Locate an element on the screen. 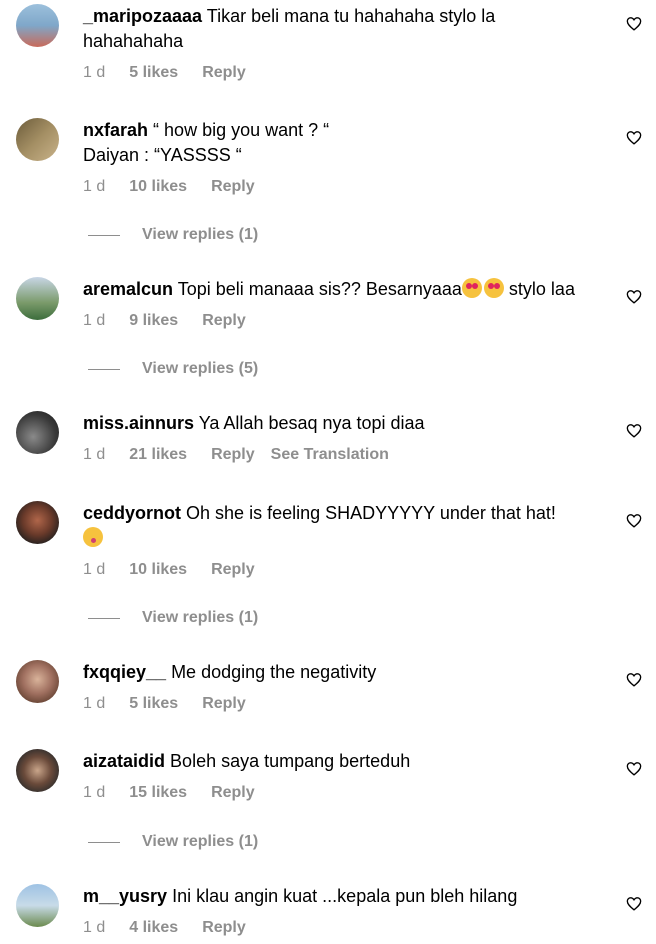 This screenshot has height=944, width=656. username: fxqqiey__ is located at coordinates (124, 672).